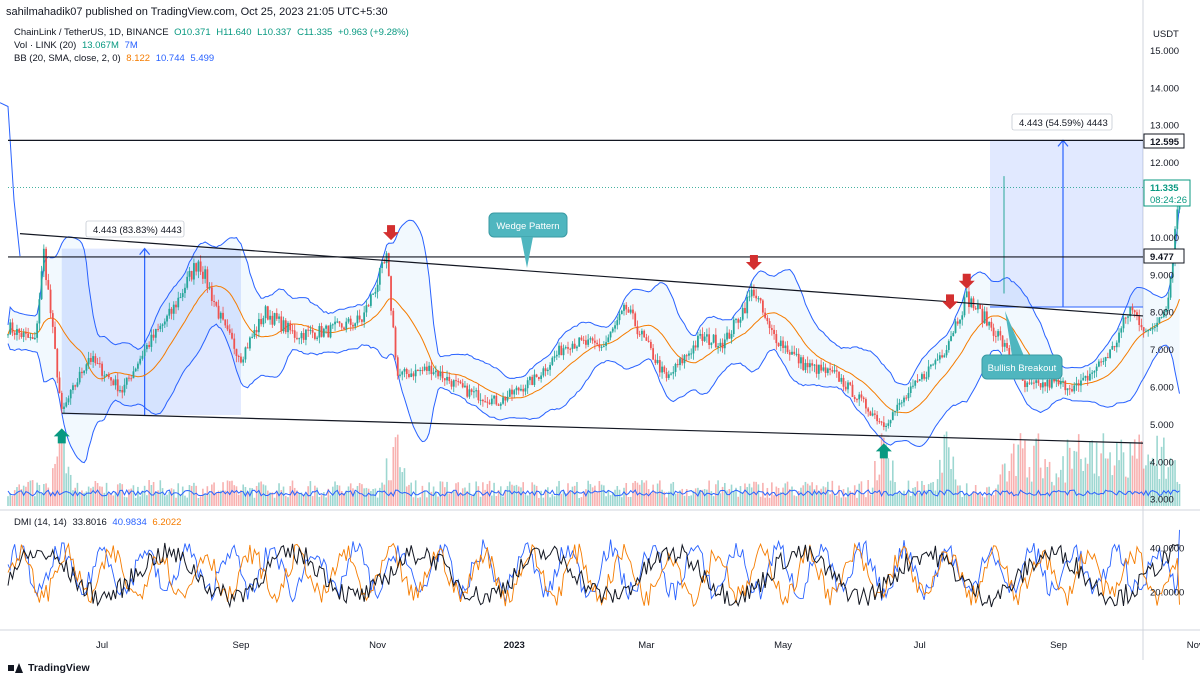 The width and height of the screenshot is (1200, 681). Describe the element at coordinates (99, 522) in the screenshot. I see `legend-dmi-row: DMI (14, 14) 33.8016 40.9834 6.2022` at that location.